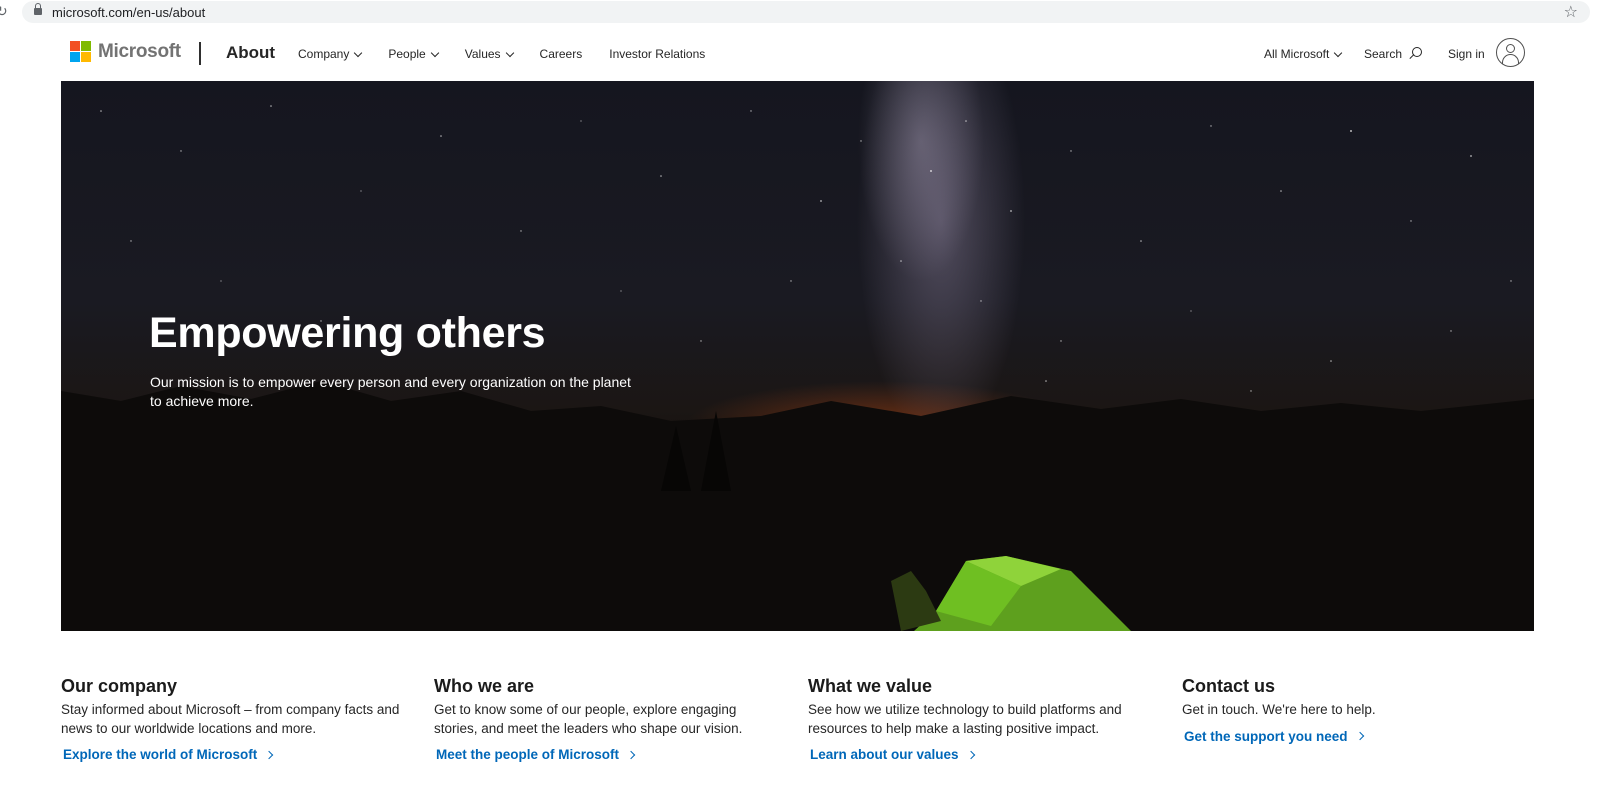 The image size is (1600, 804). I want to click on section-title-about: About, so click(250, 53).